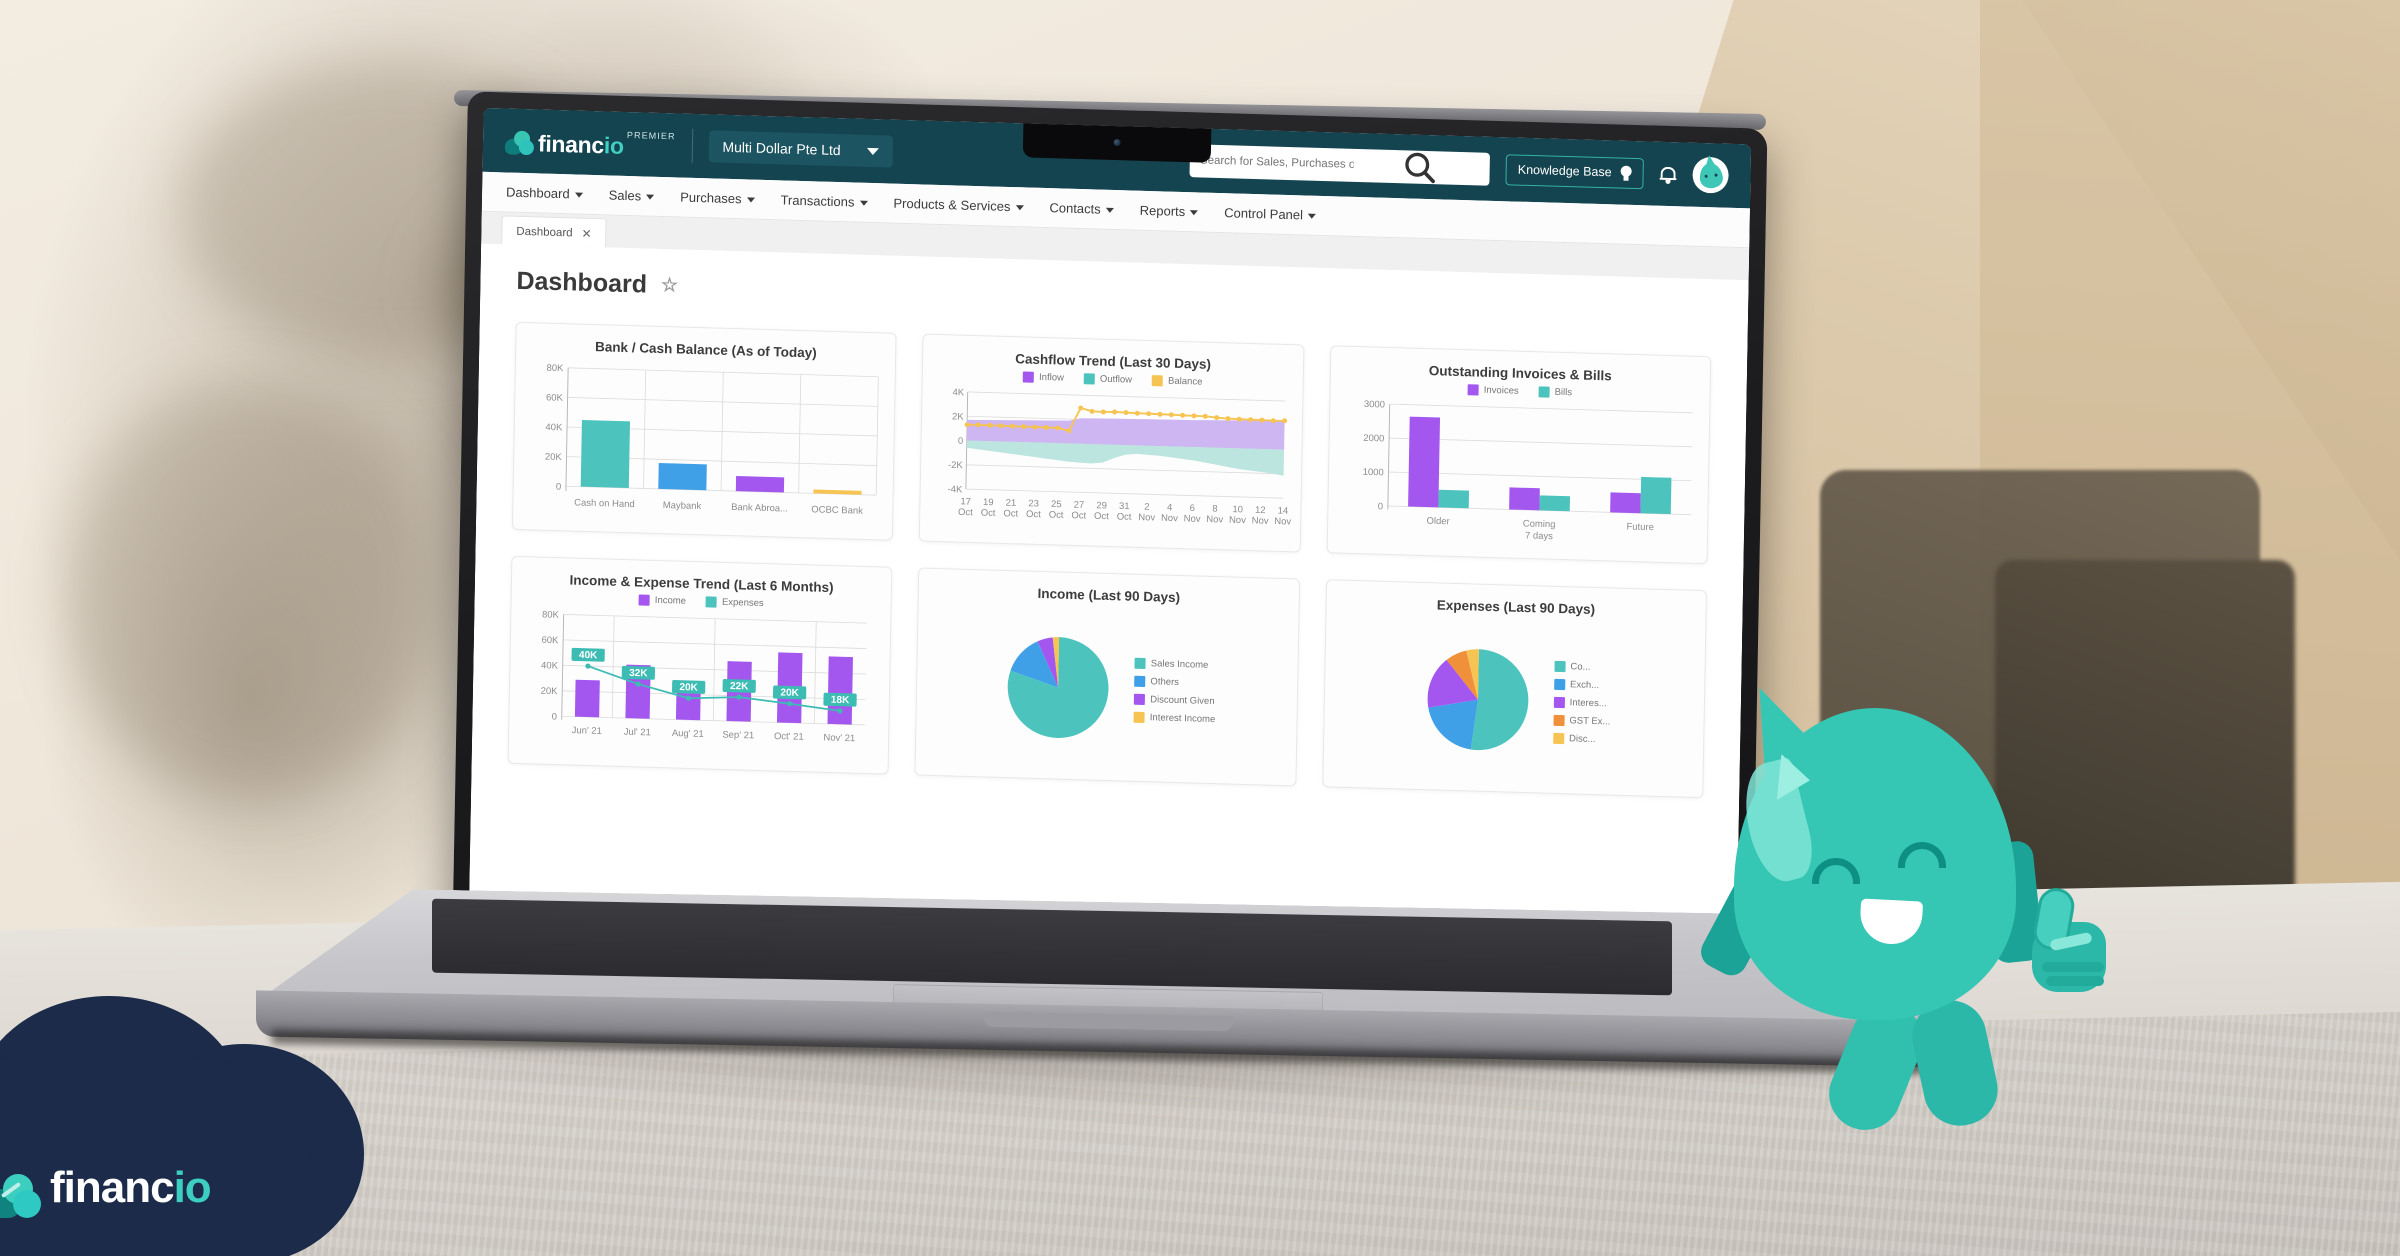 This screenshot has height=1256, width=2400. Describe the element at coordinates (651, 135) in the screenshot. I see `plan-badge: PREMIER` at that location.